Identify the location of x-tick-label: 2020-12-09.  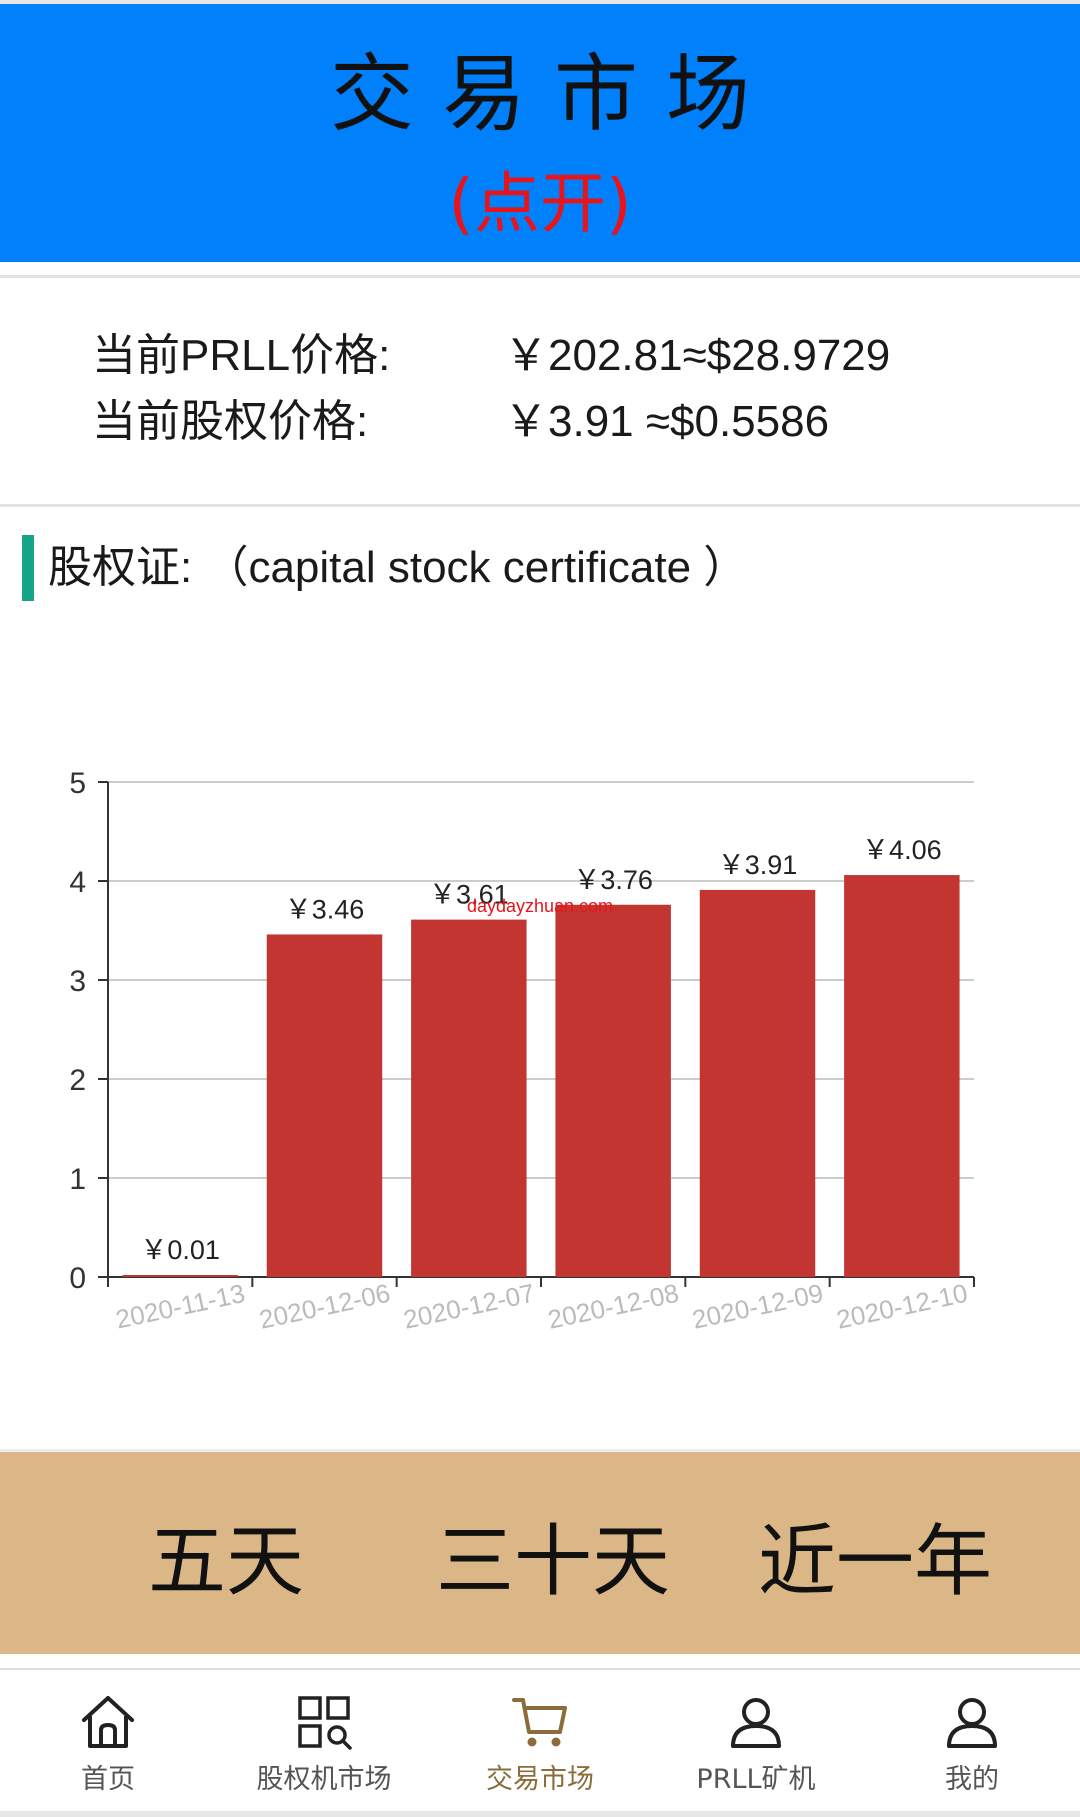
(757, 1306).